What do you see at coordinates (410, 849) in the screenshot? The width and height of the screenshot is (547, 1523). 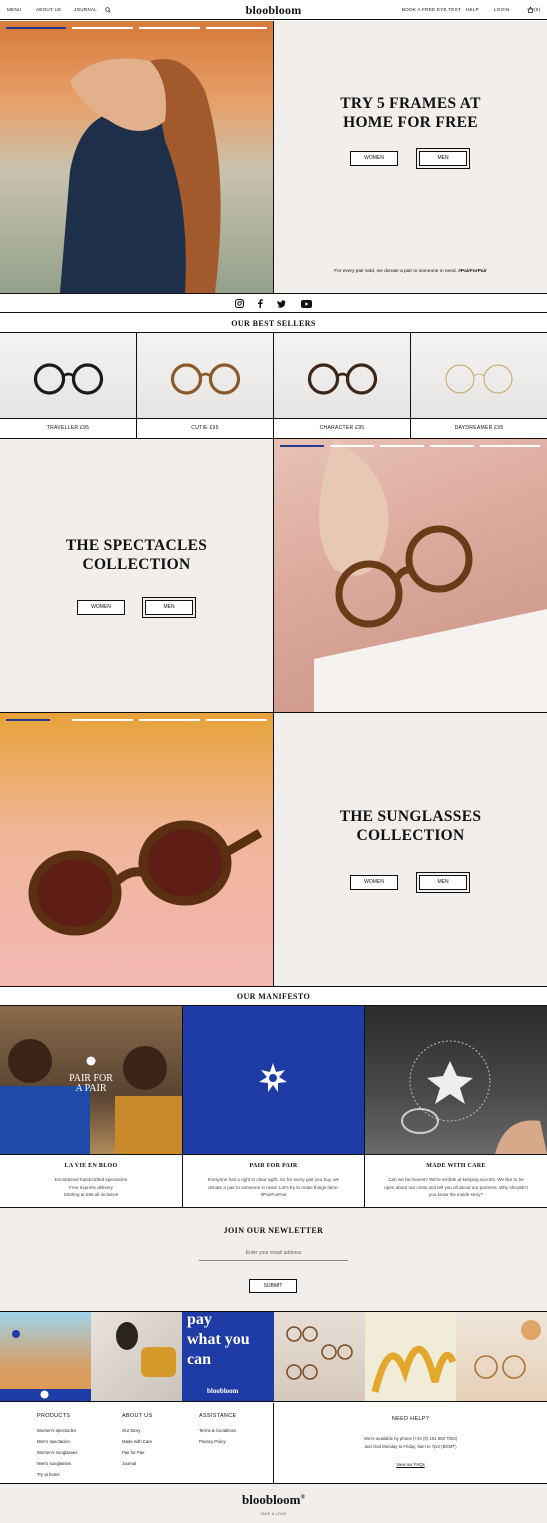 I see `sunglasses-panel: THE SUNGLASSES COLLECTION WOMEN MEN` at bounding box center [410, 849].